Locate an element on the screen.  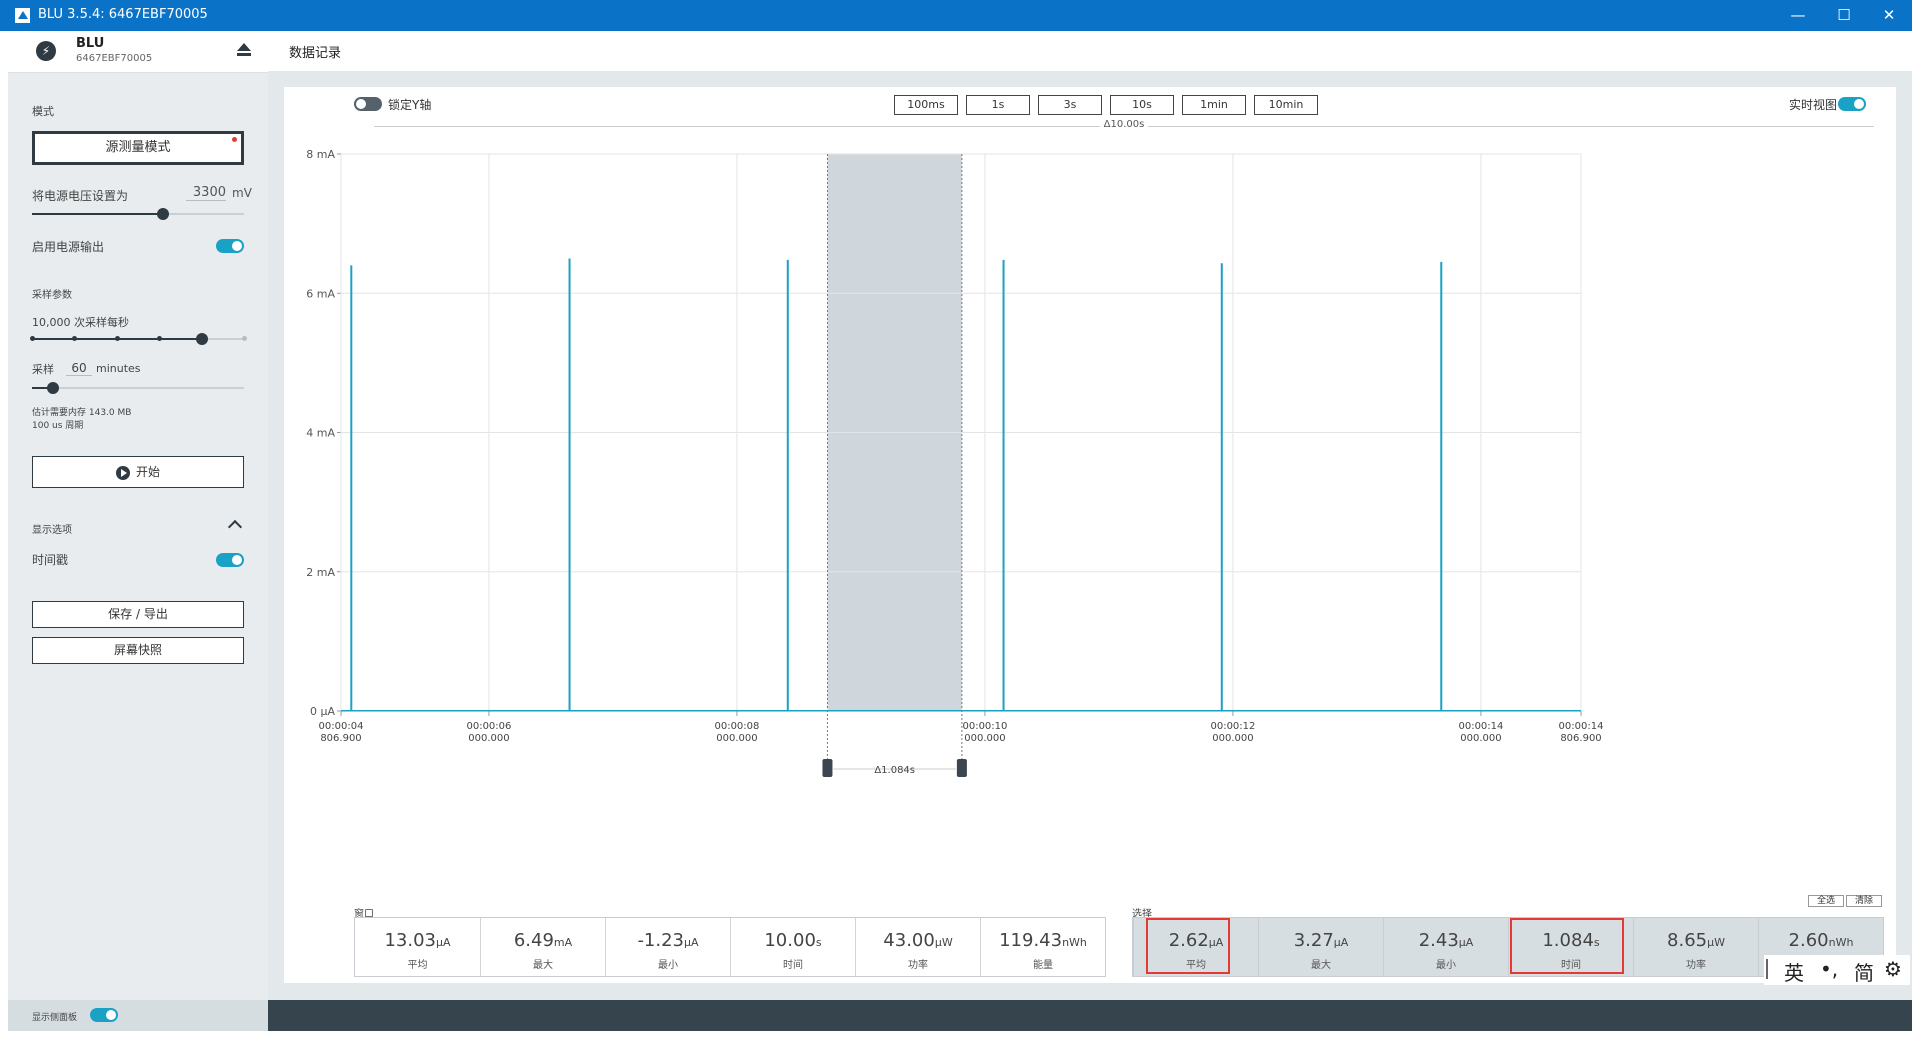
sample-rate-label: 10,000 次采样每秒 is located at coordinates (80, 322).